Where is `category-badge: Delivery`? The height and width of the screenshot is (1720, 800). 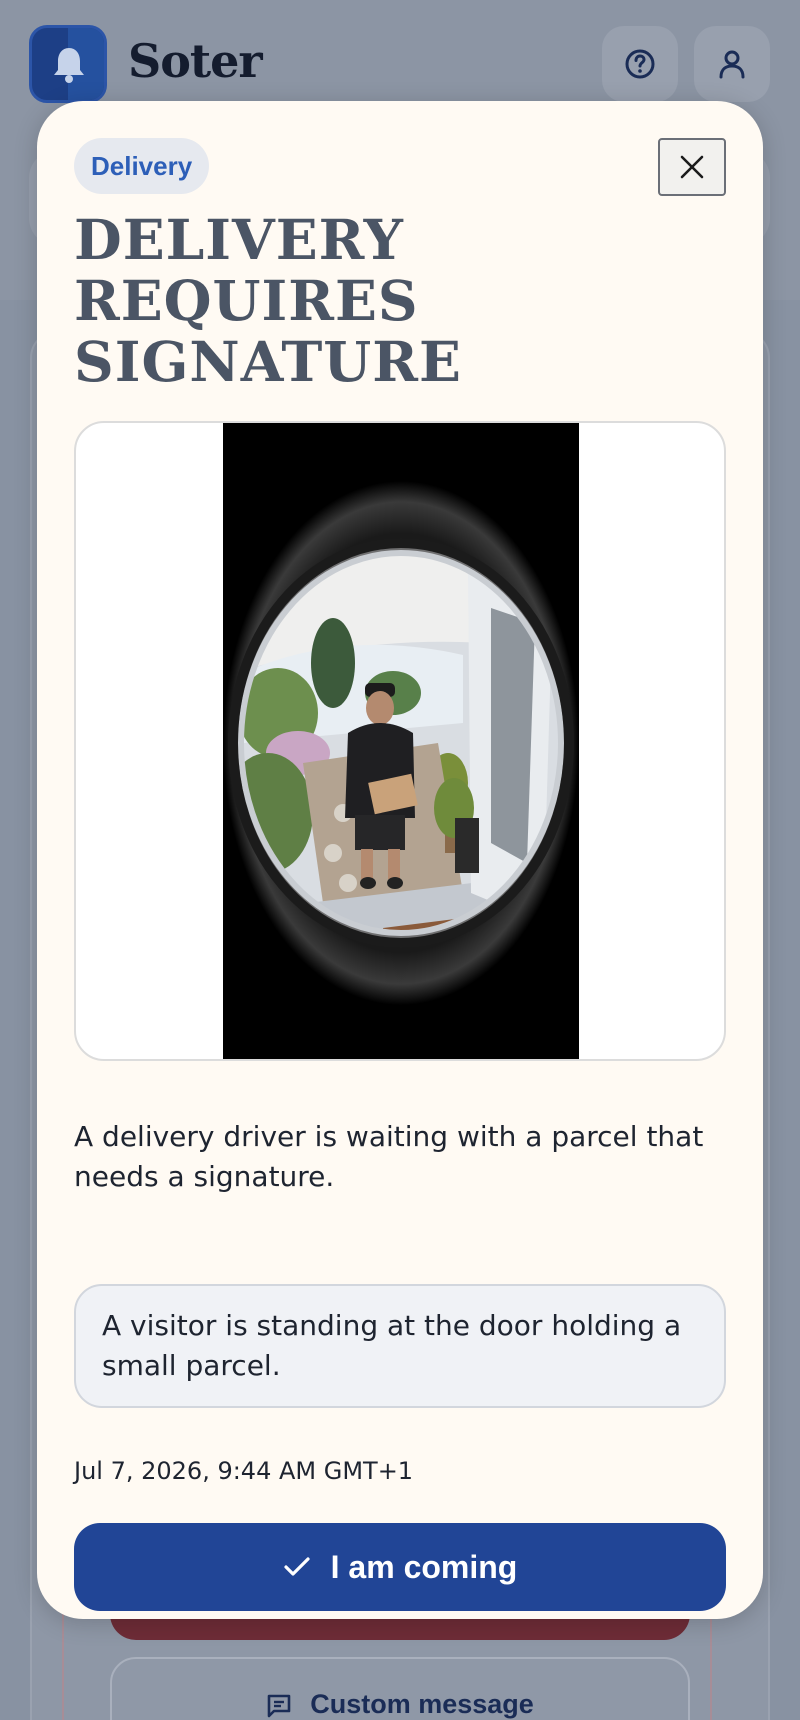 category-badge: Delivery is located at coordinates (142, 166).